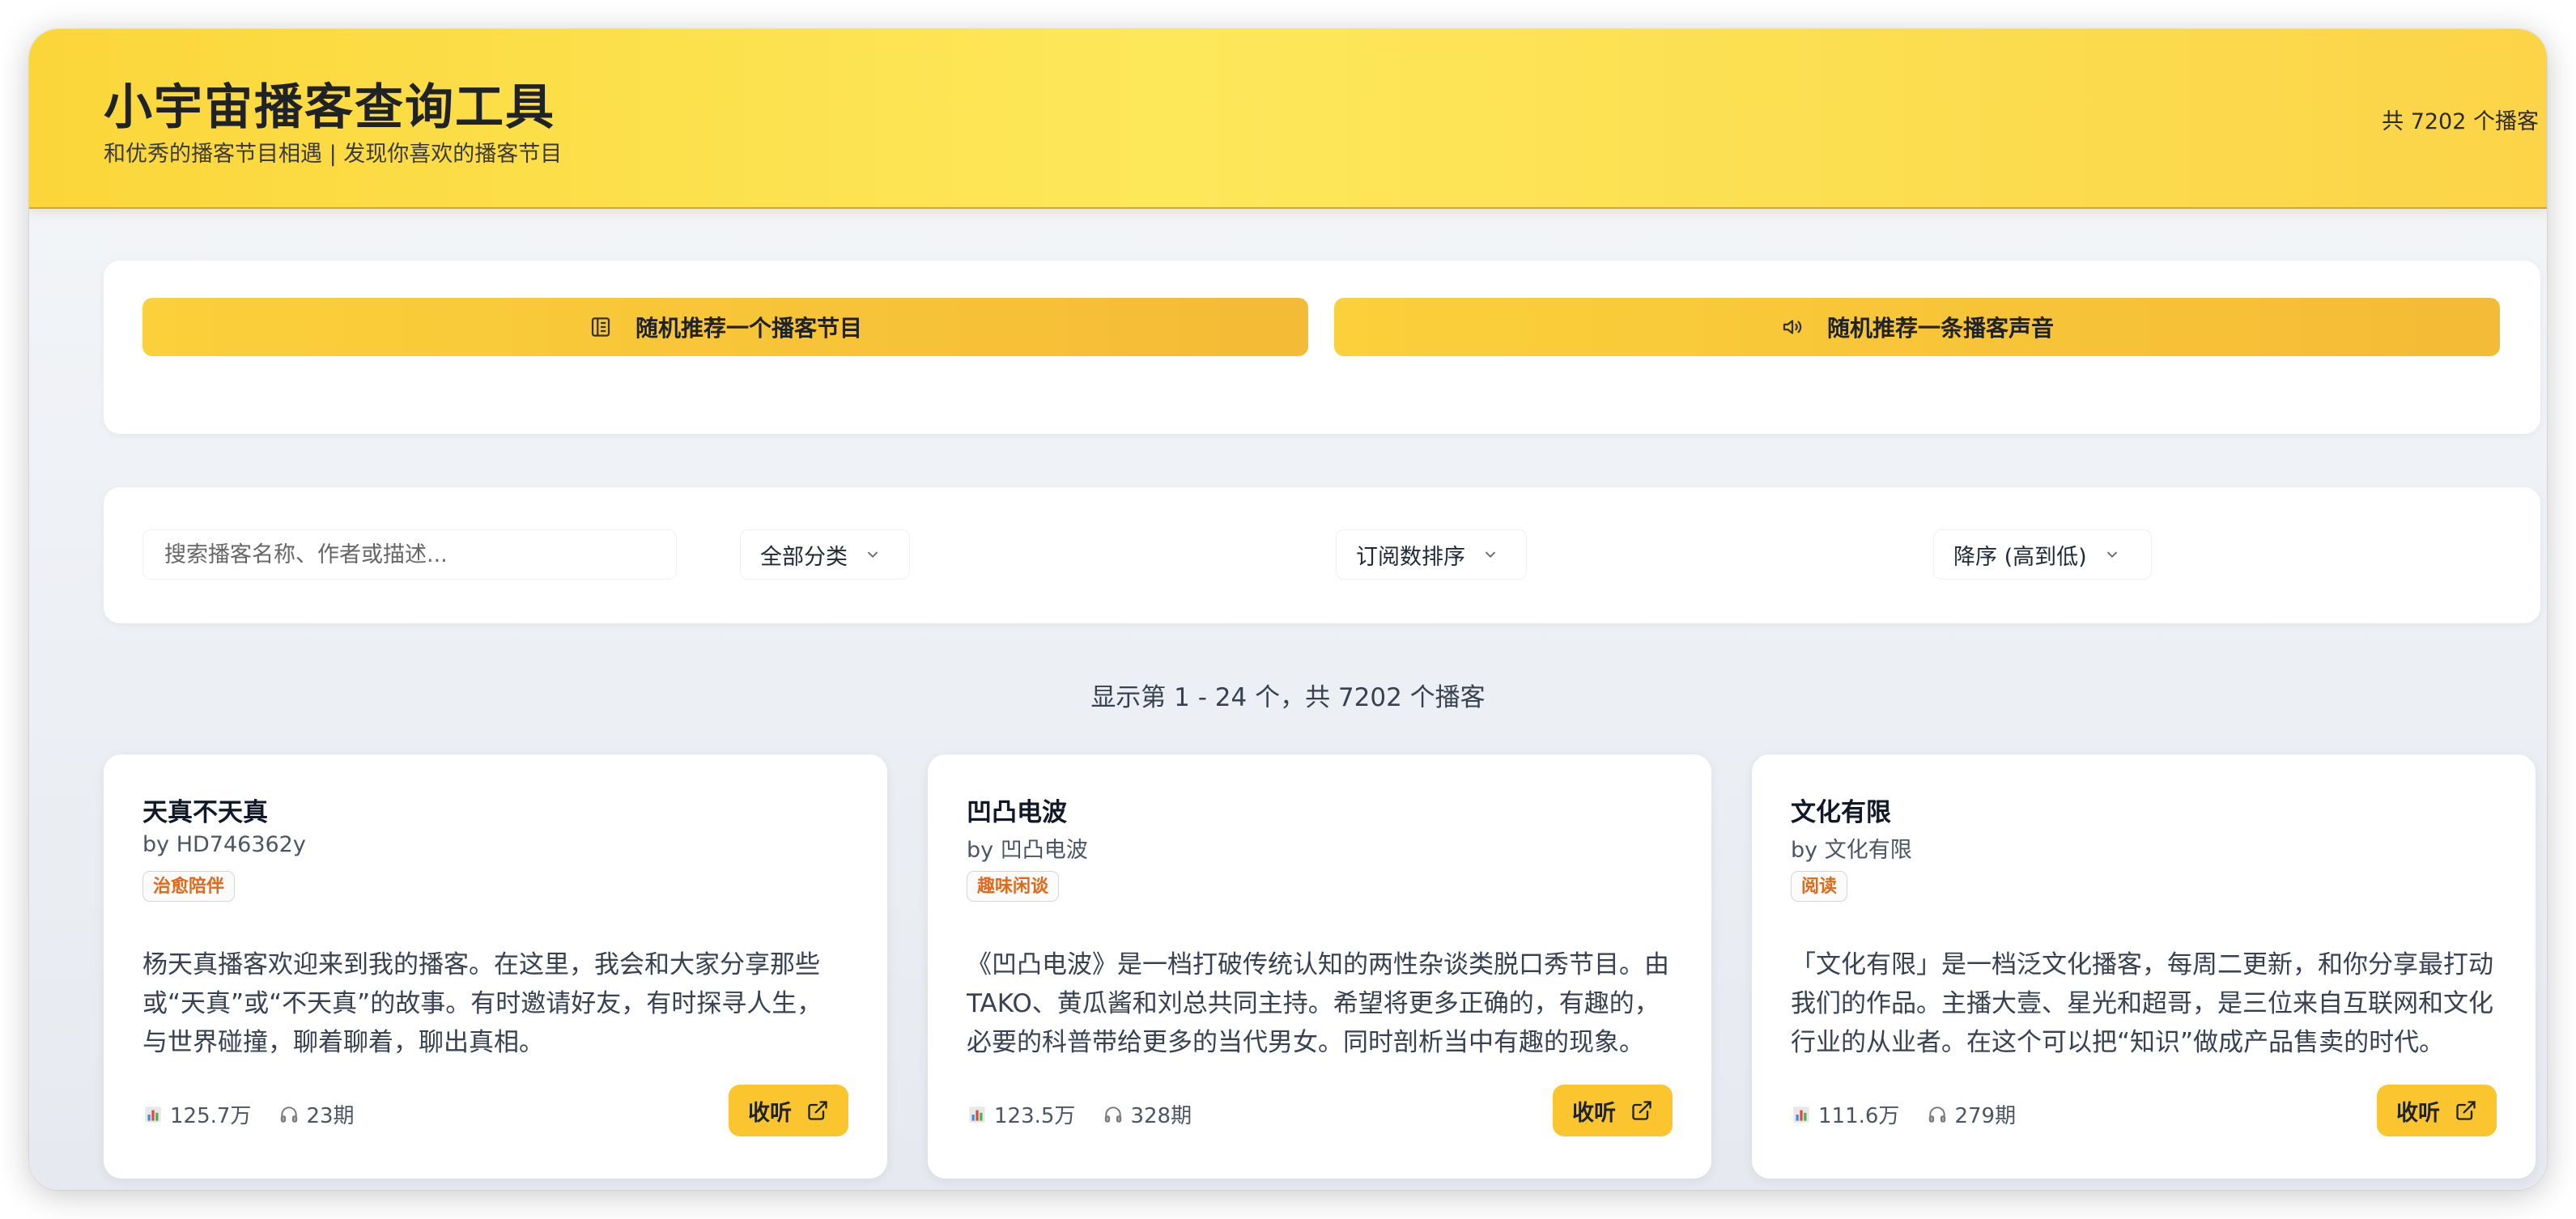 This screenshot has height=1219, width=2576. I want to click on episode-count: 23期, so click(330, 1116).